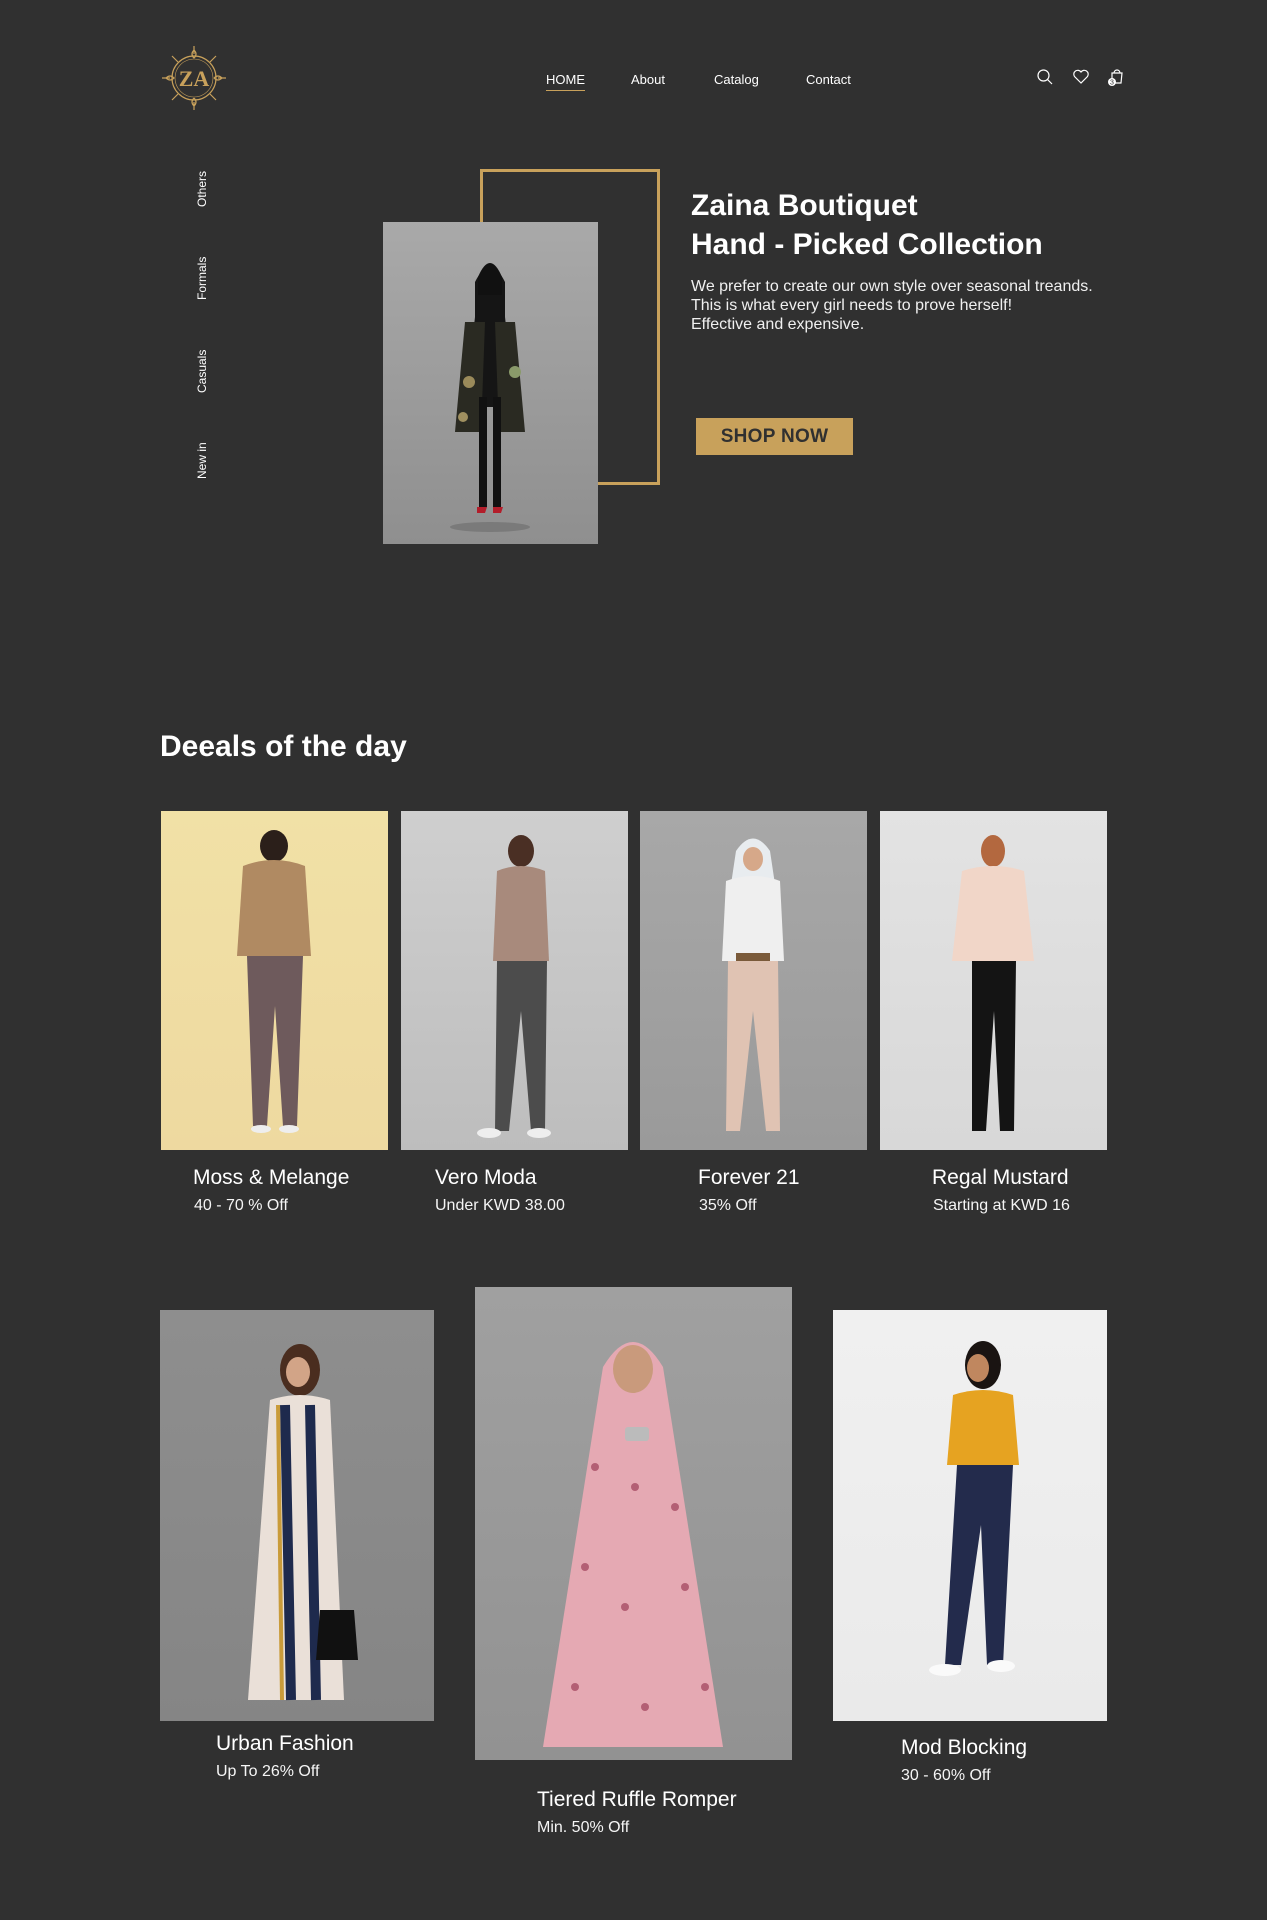 This screenshot has height=1920, width=1267. I want to click on deal-offer: 30 - 60% Off, so click(946, 1775).